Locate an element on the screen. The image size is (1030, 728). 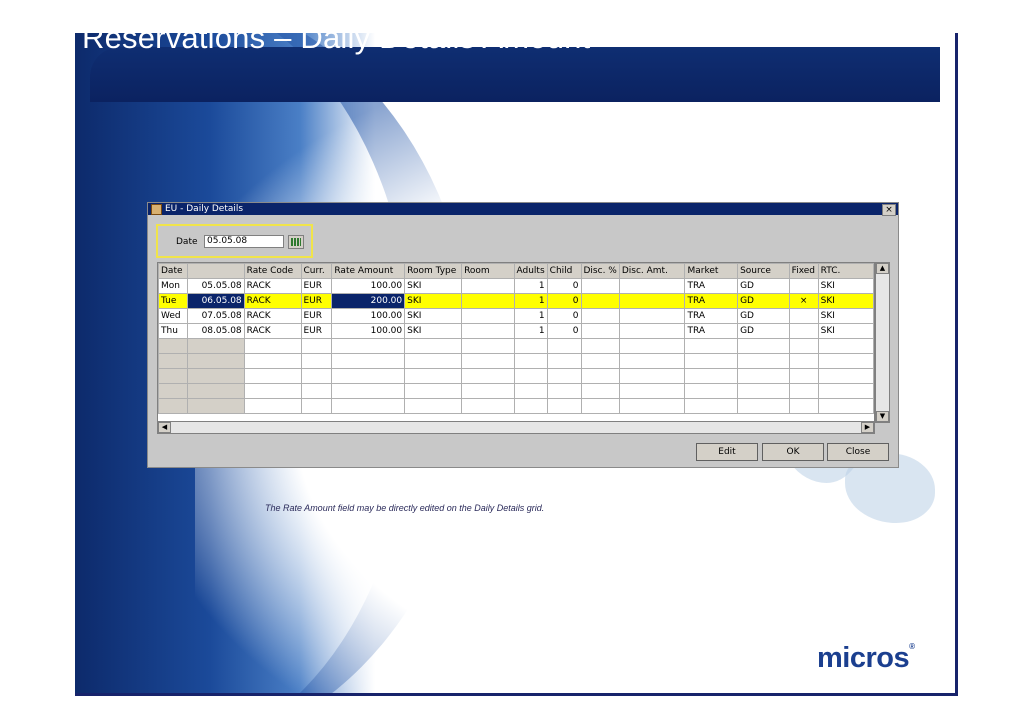
table-row: Mon 05.05.08 RACK EUR 100.00 SKI 1 0 TRA GD SKI is located at coordinates (516, 286).